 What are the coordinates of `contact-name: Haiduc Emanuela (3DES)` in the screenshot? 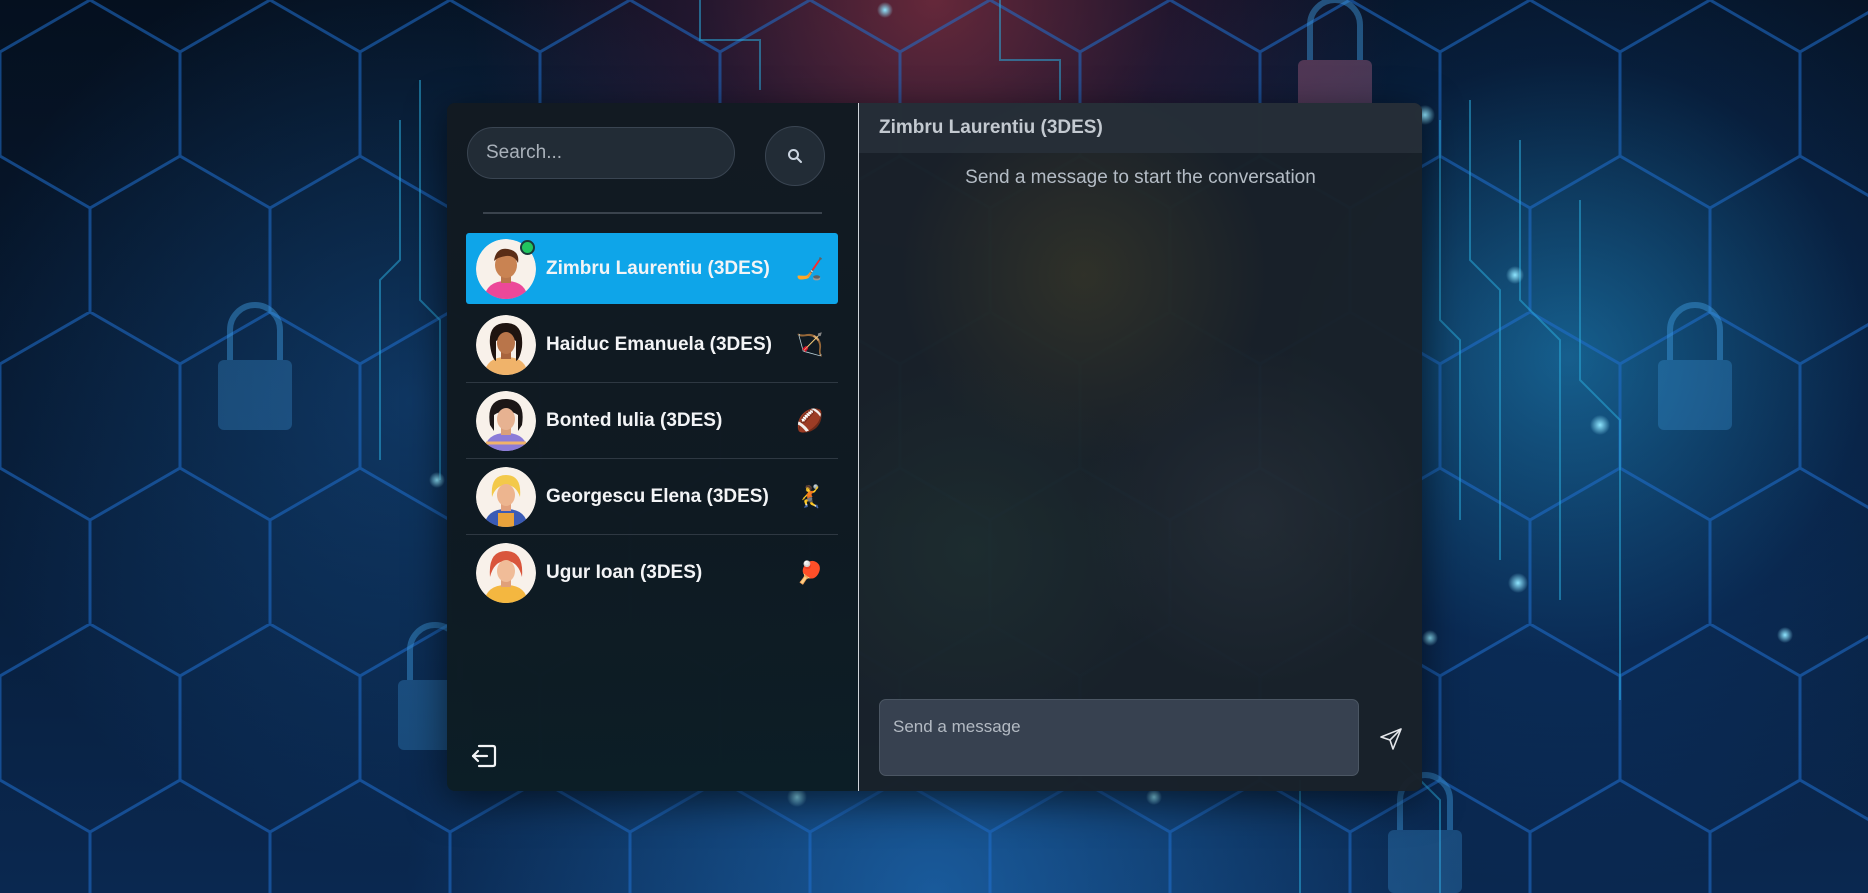 It's located at (659, 344).